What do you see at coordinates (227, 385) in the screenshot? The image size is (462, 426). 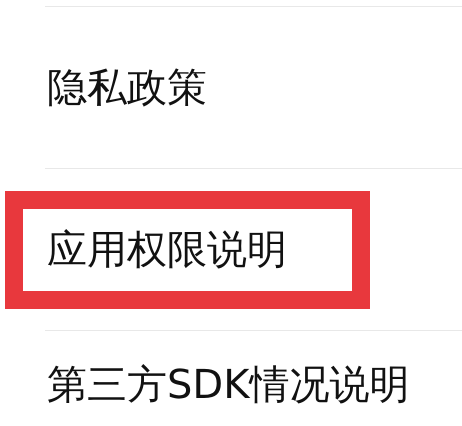 I see `menu-item: 第三方SDK情况说明` at bounding box center [227, 385].